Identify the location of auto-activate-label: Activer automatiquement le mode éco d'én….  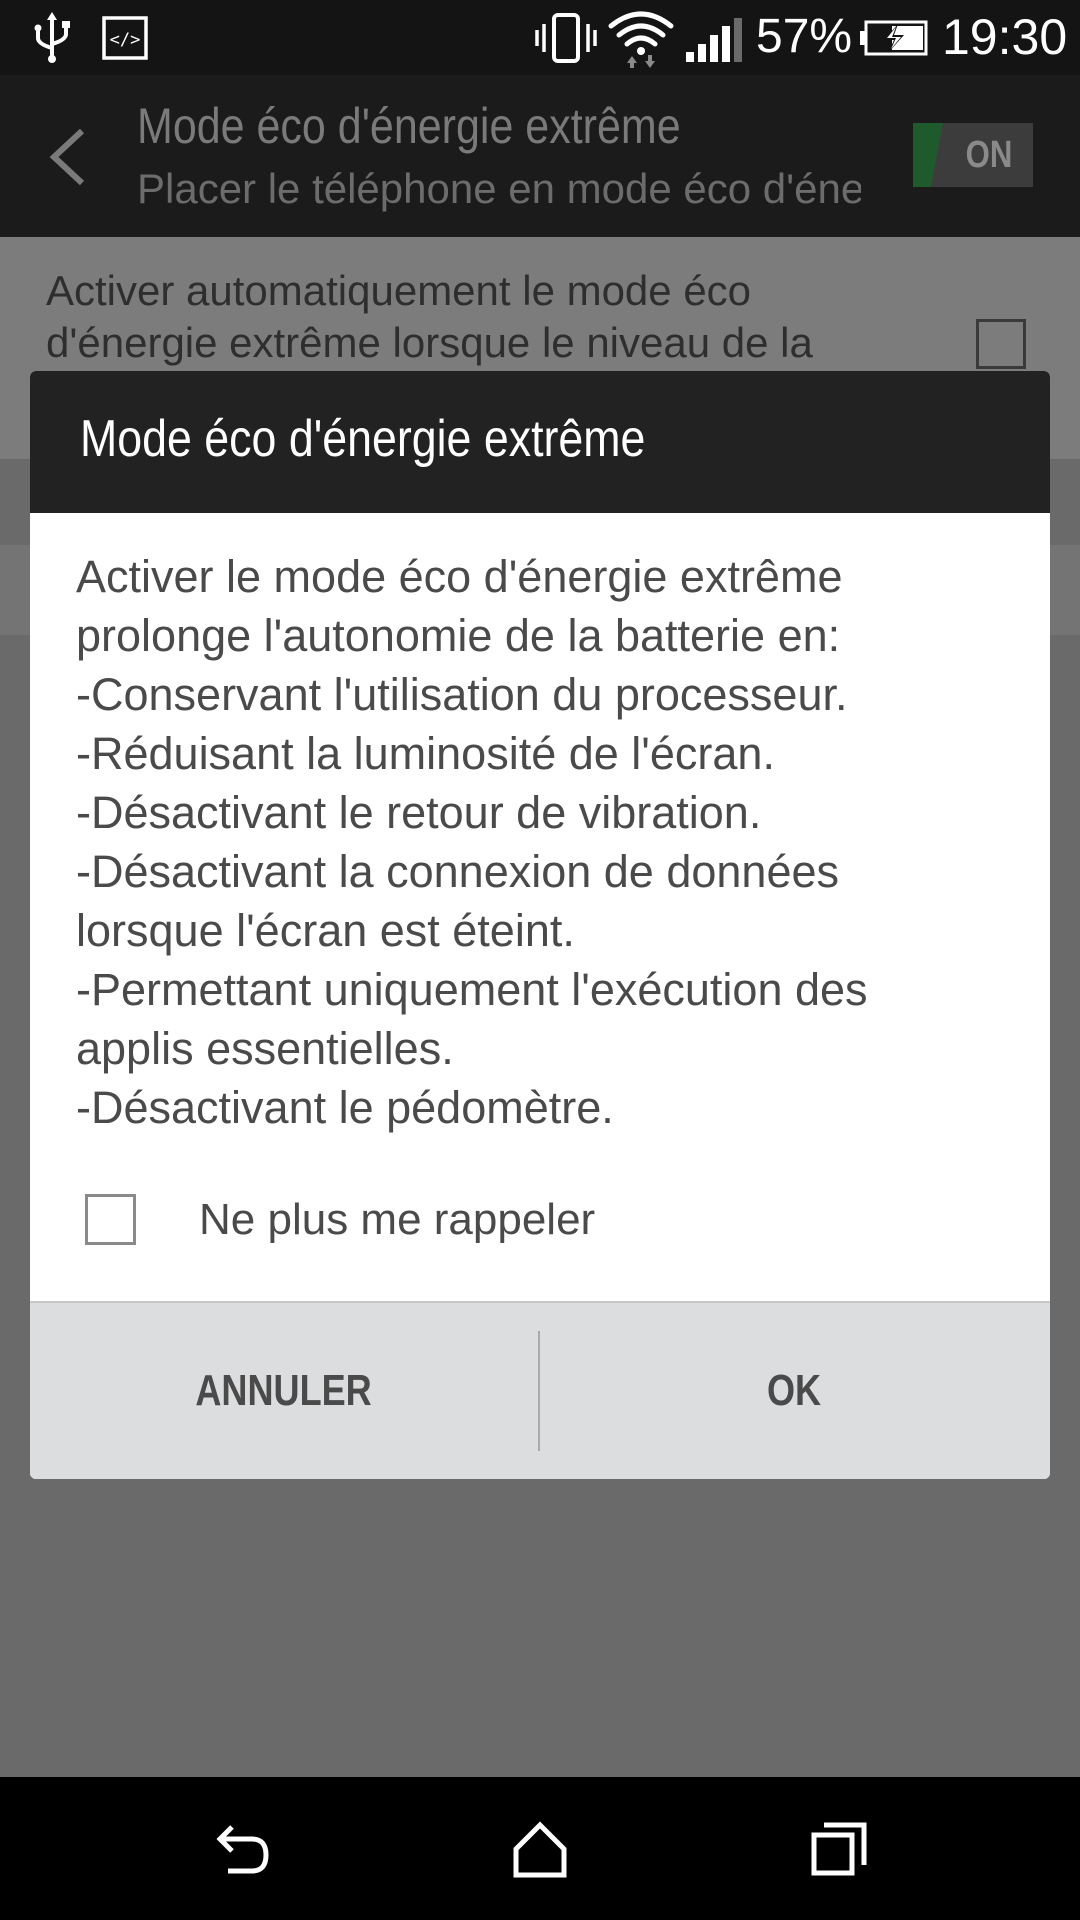
(429, 316).